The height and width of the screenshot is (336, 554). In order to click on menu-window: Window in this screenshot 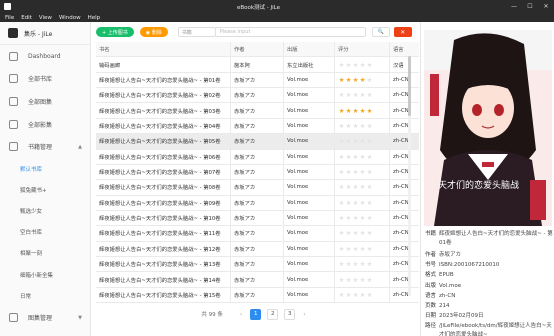, I will do `click(70, 18)`.